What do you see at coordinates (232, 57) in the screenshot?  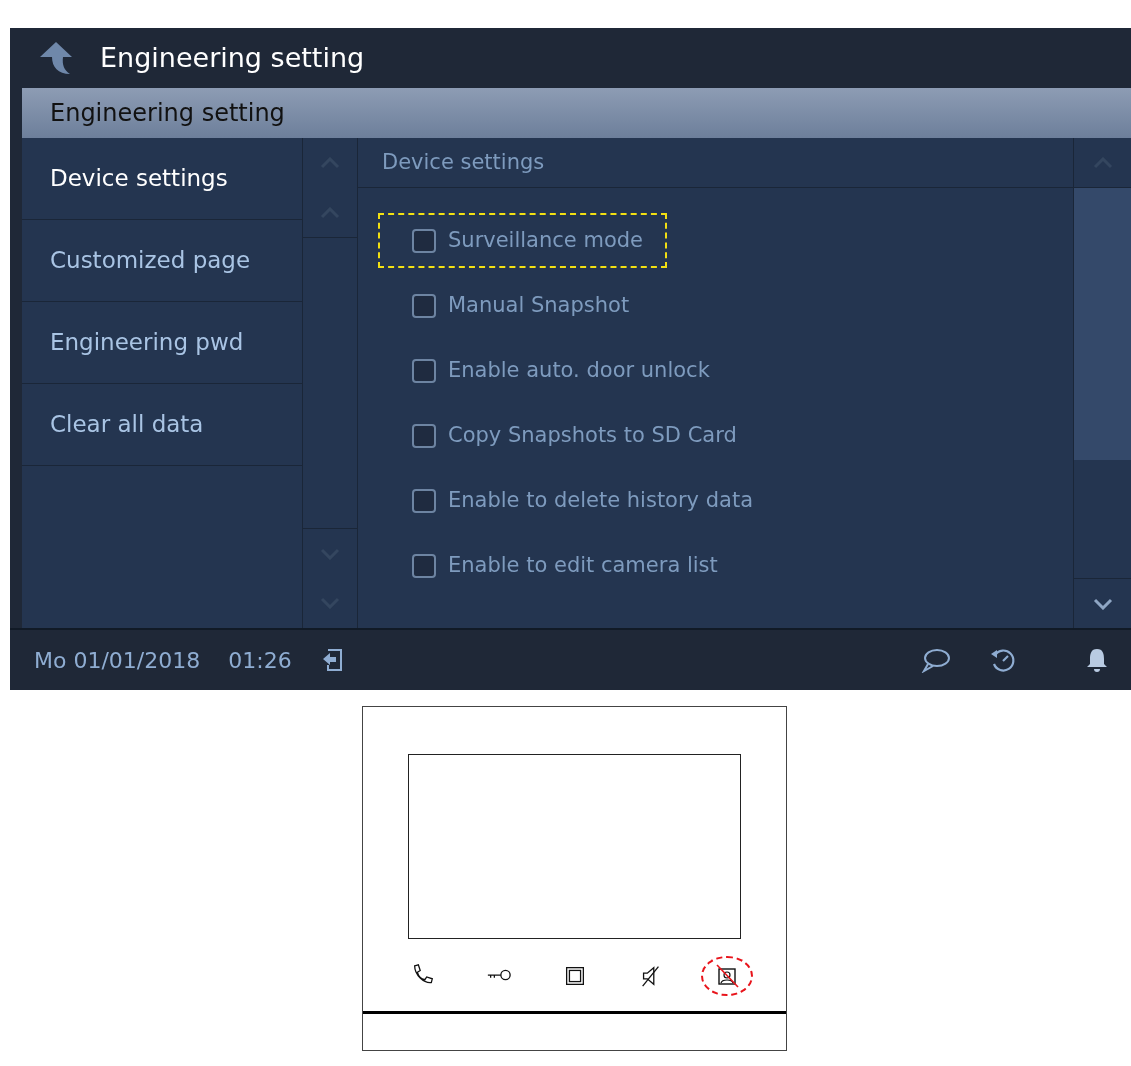 I see `window-title: Engineering setting` at bounding box center [232, 57].